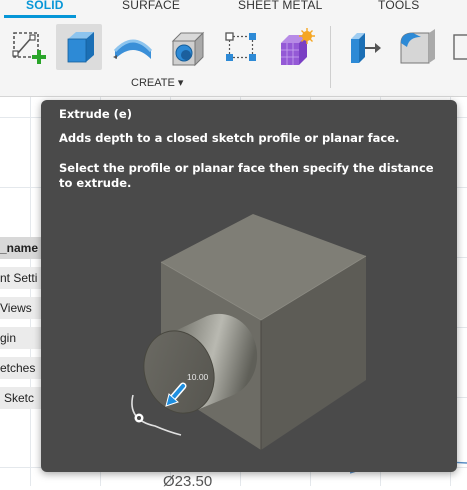 This screenshot has width=467, height=490. I want to click on tab-sheet-metal: SHEET METAL, so click(280, 6).